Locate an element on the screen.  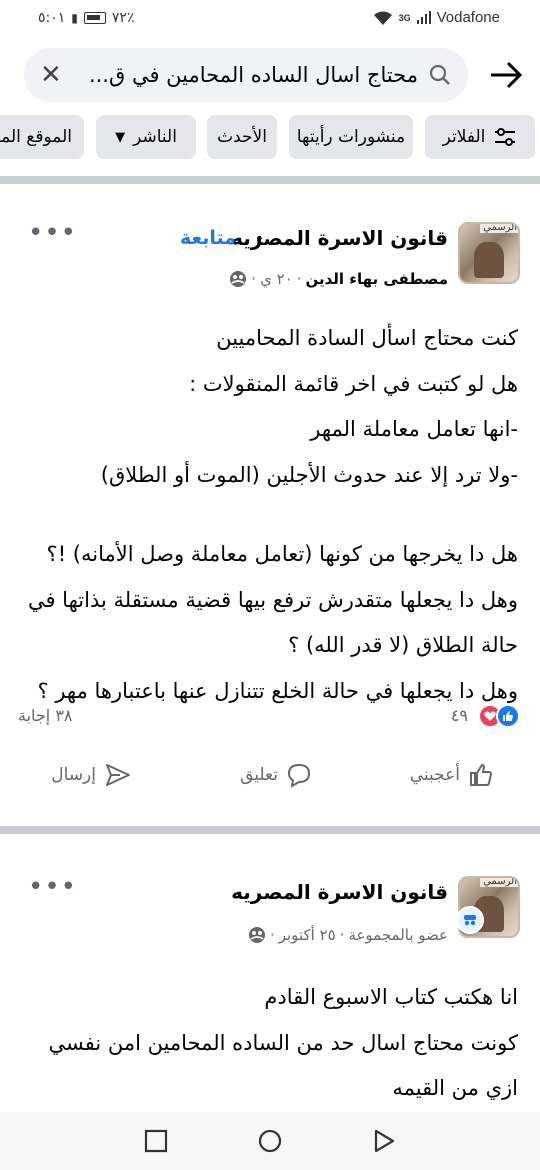
like-button: أعجبني is located at coordinates (452, 775).